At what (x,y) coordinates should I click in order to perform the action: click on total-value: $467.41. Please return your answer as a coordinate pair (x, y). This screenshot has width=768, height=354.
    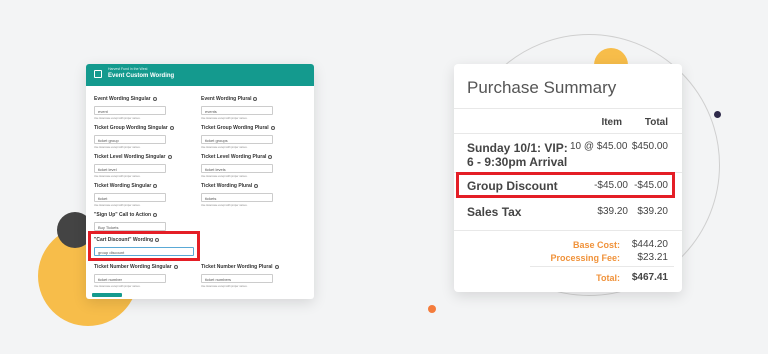
    Looking at the image, I should click on (649, 277).